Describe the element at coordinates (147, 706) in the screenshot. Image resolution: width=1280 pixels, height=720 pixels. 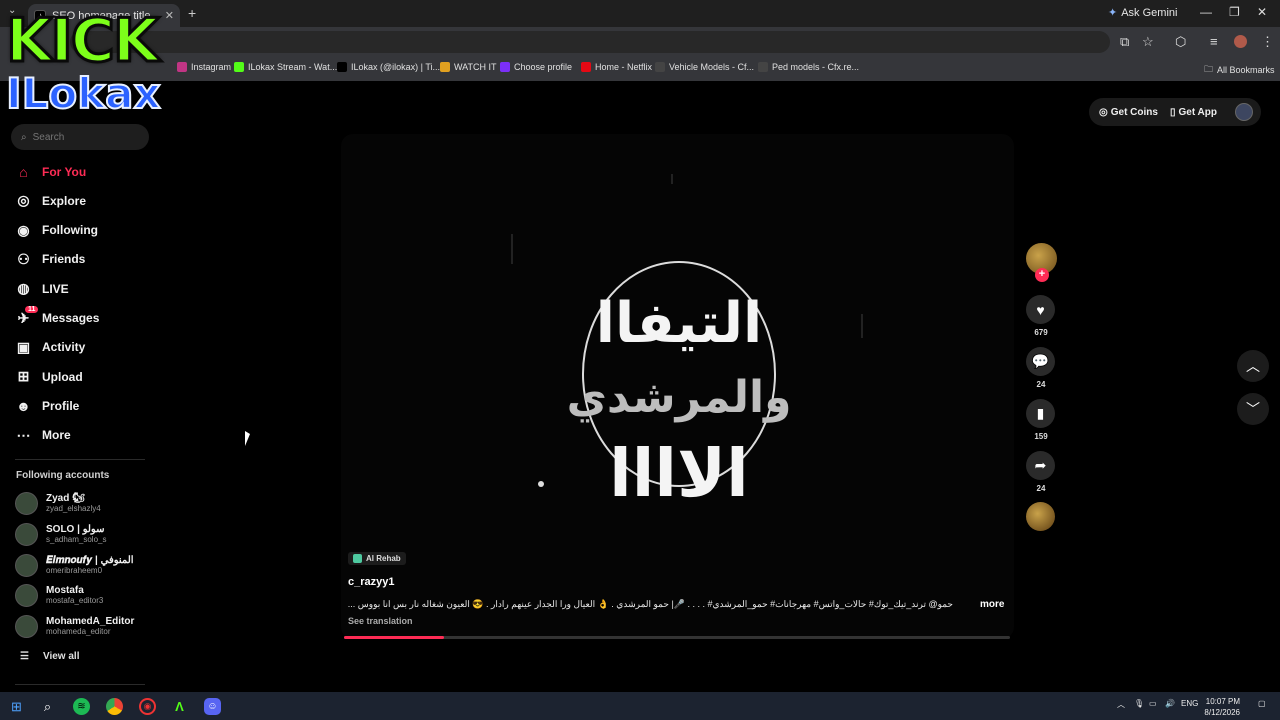
I see `obs-icon: ◉` at that location.